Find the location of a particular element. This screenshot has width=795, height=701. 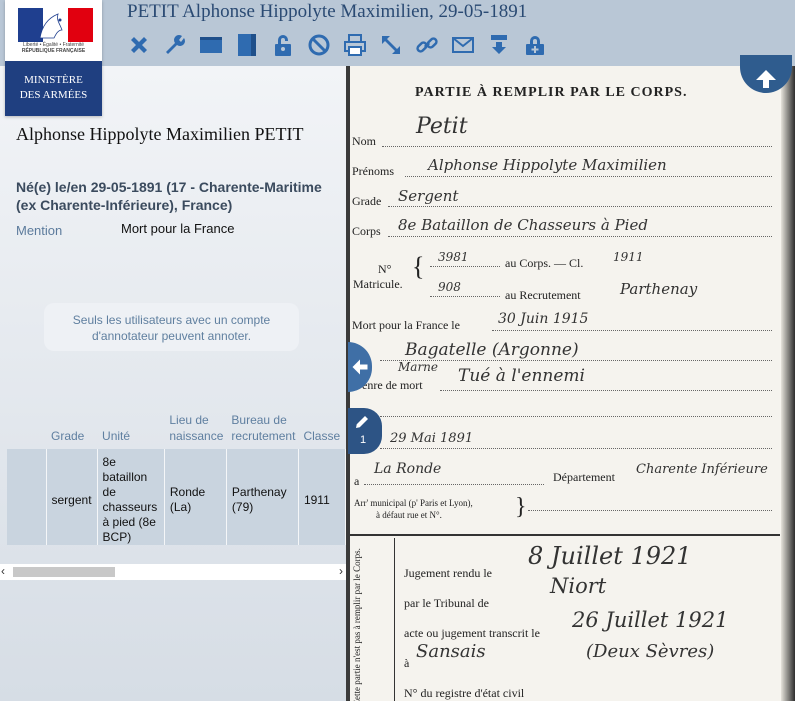

doc-label: Matricule. is located at coordinates (378, 284).